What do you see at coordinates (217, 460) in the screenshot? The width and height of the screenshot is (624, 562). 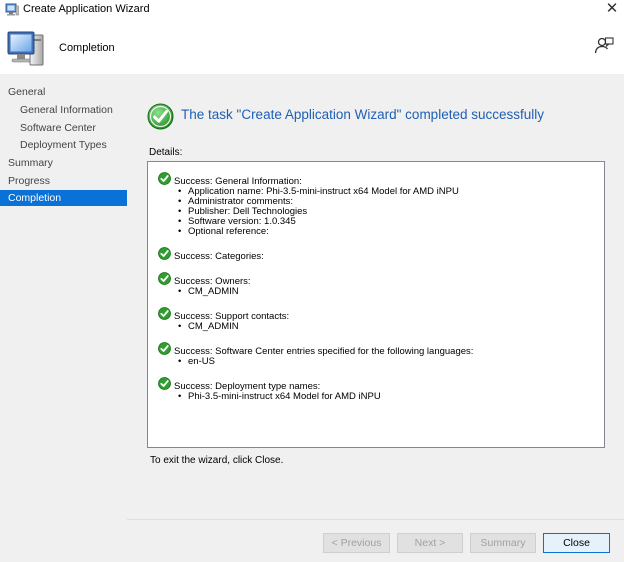 I see `exit-instructions: To exit the wizard, click Close.` at bounding box center [217, 460].